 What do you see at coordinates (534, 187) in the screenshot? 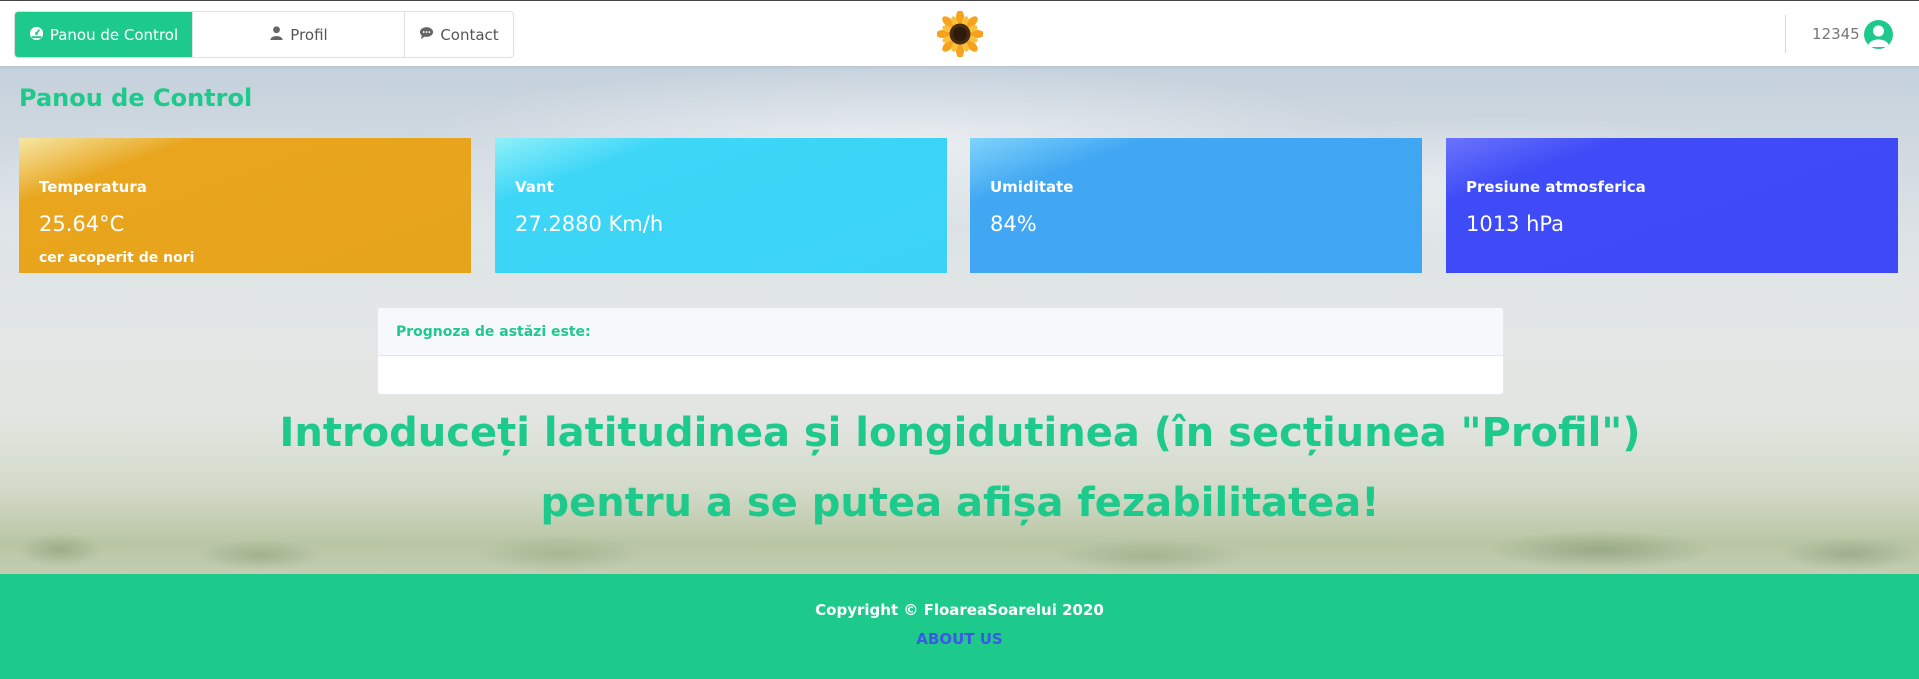
I see `card-label: Vant` at bounding box center [534, 187].